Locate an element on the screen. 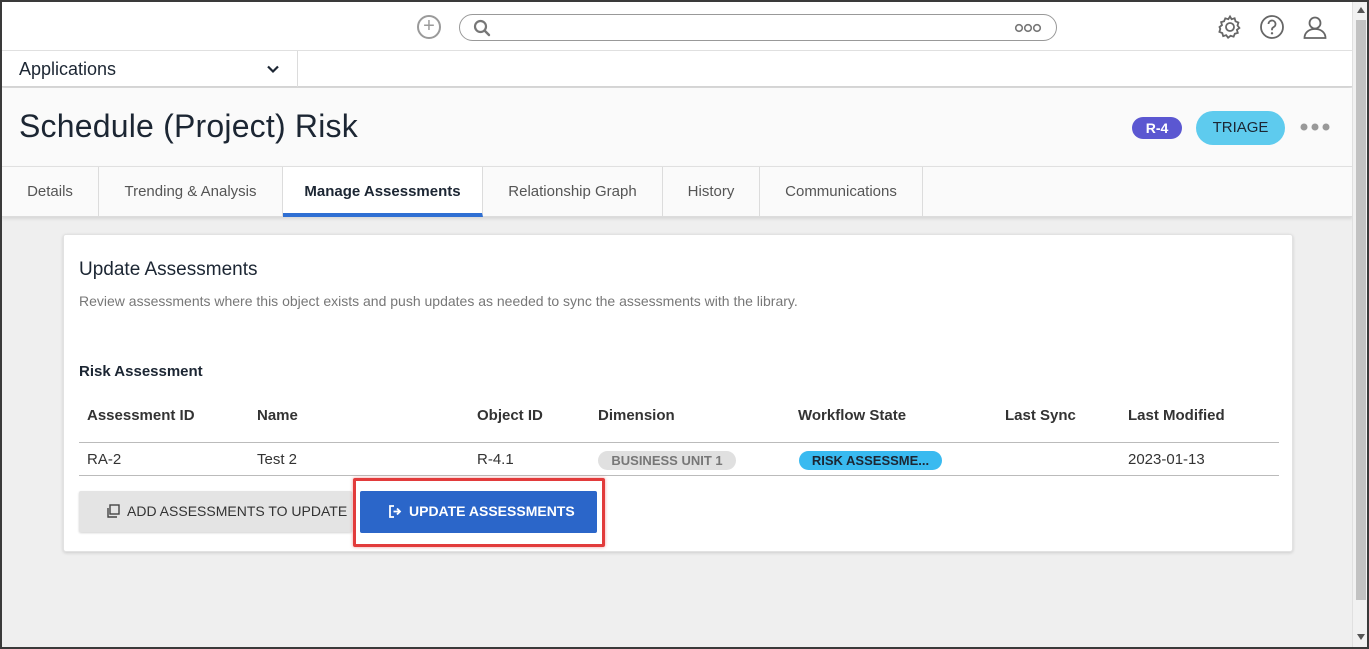  cell-name: Test 2 is located at coordinates (277, 459).